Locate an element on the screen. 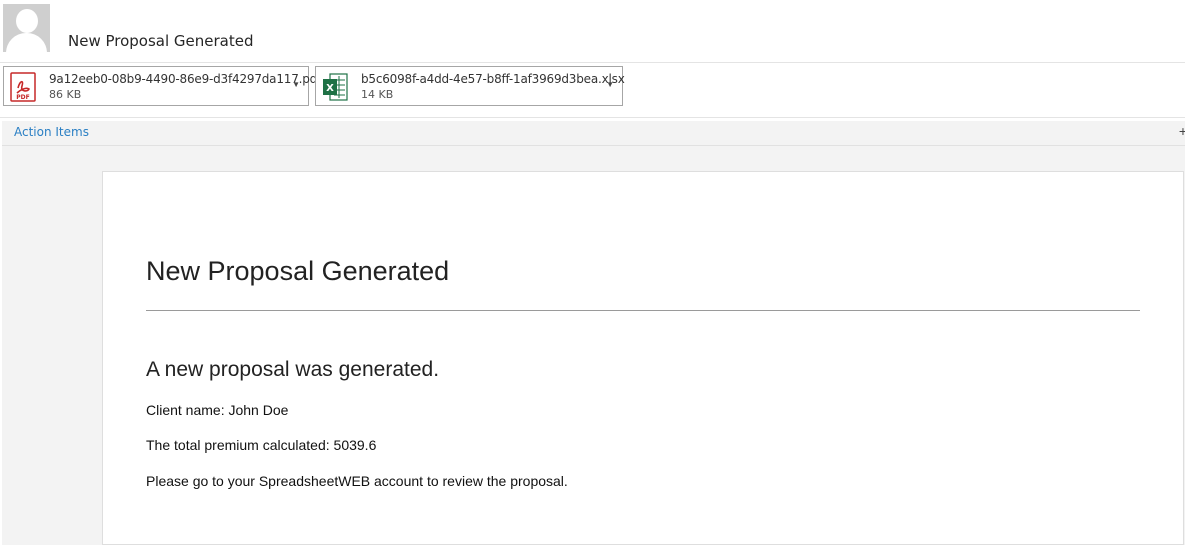  expand-icon: + is located at coordinates (1182, 131).